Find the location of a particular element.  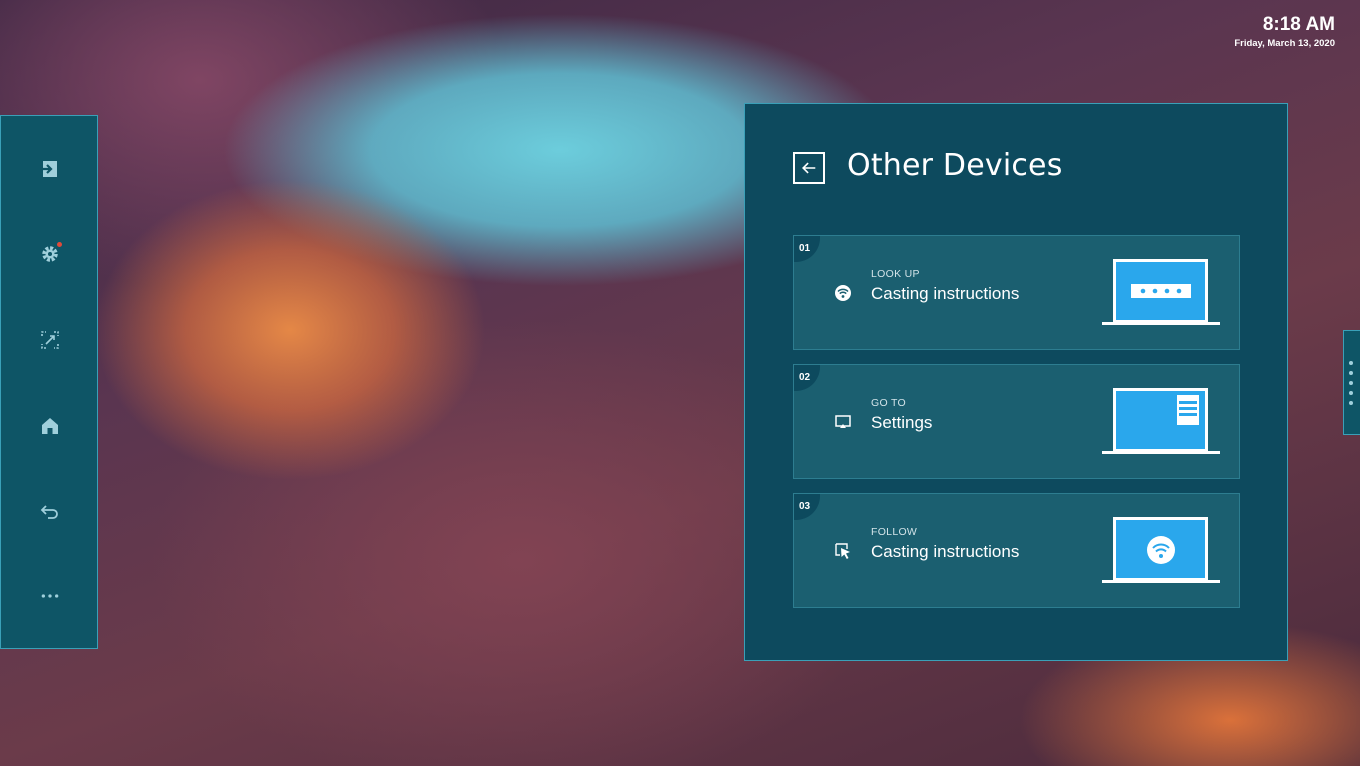

laptop-settings-illustration is located at coordinates (1161, 421).